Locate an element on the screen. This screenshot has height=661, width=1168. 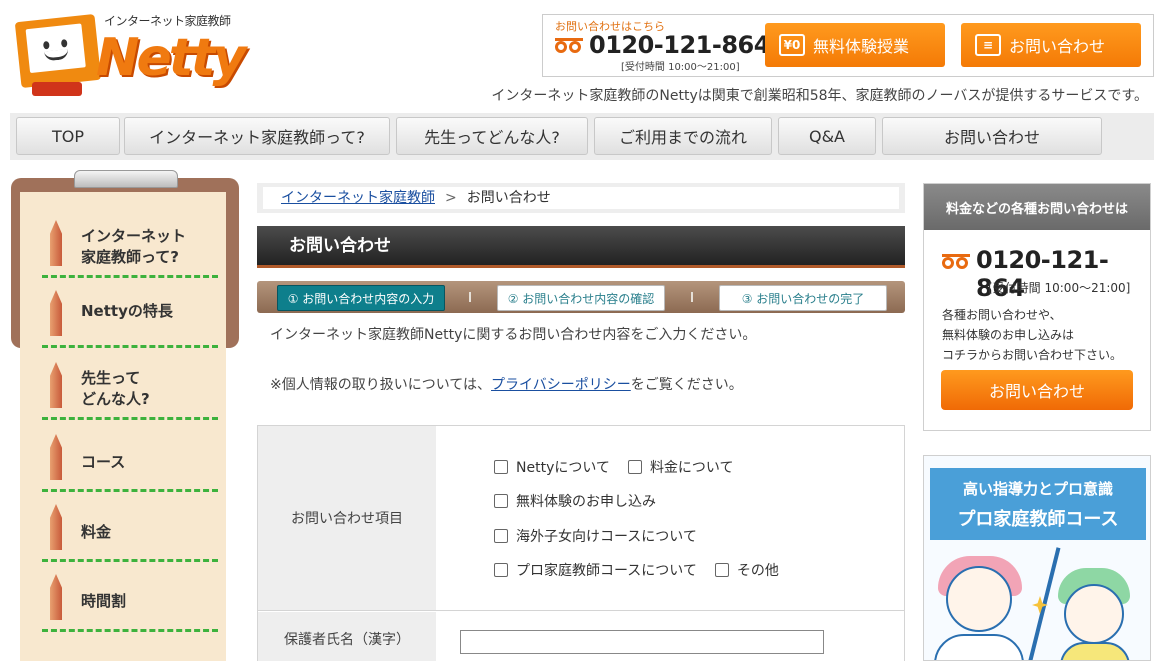
tel-number: 0120-121-864 is located at coordinates (679, 45).